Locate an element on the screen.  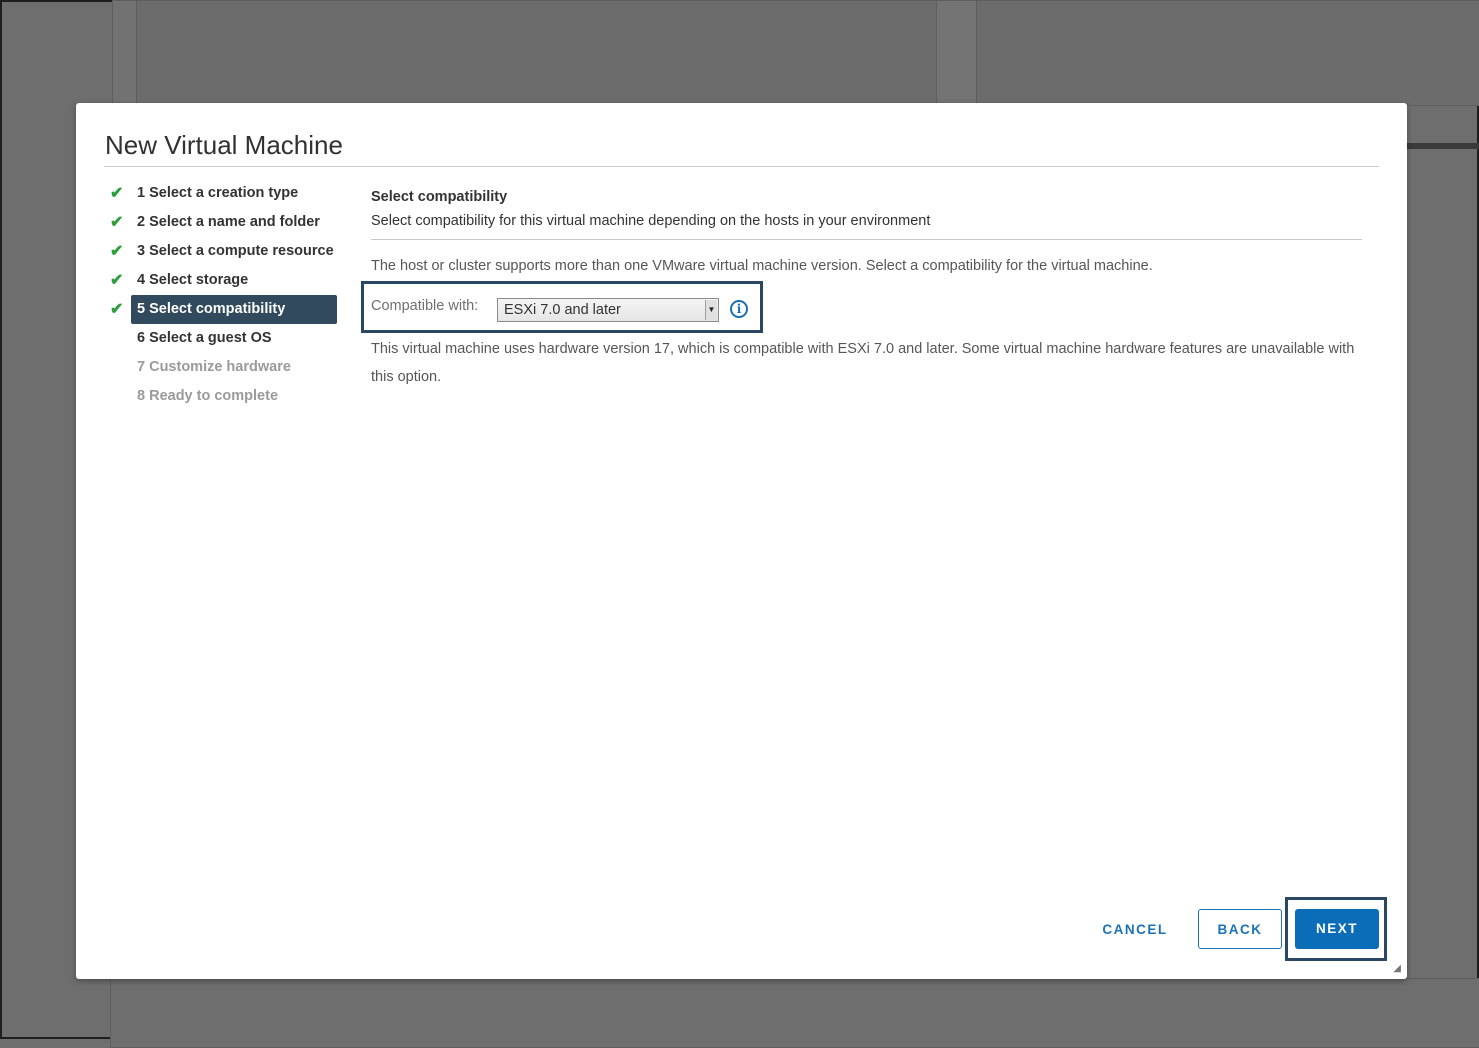
background-main-panel is located at coordinates (537, 53).